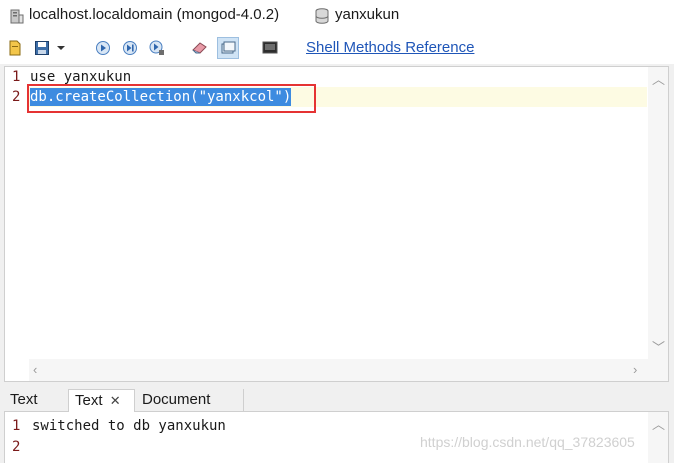 Image resolution: width=674 pixels, height=463 pixels. I want to click on open-file-button, so click(15, 48).